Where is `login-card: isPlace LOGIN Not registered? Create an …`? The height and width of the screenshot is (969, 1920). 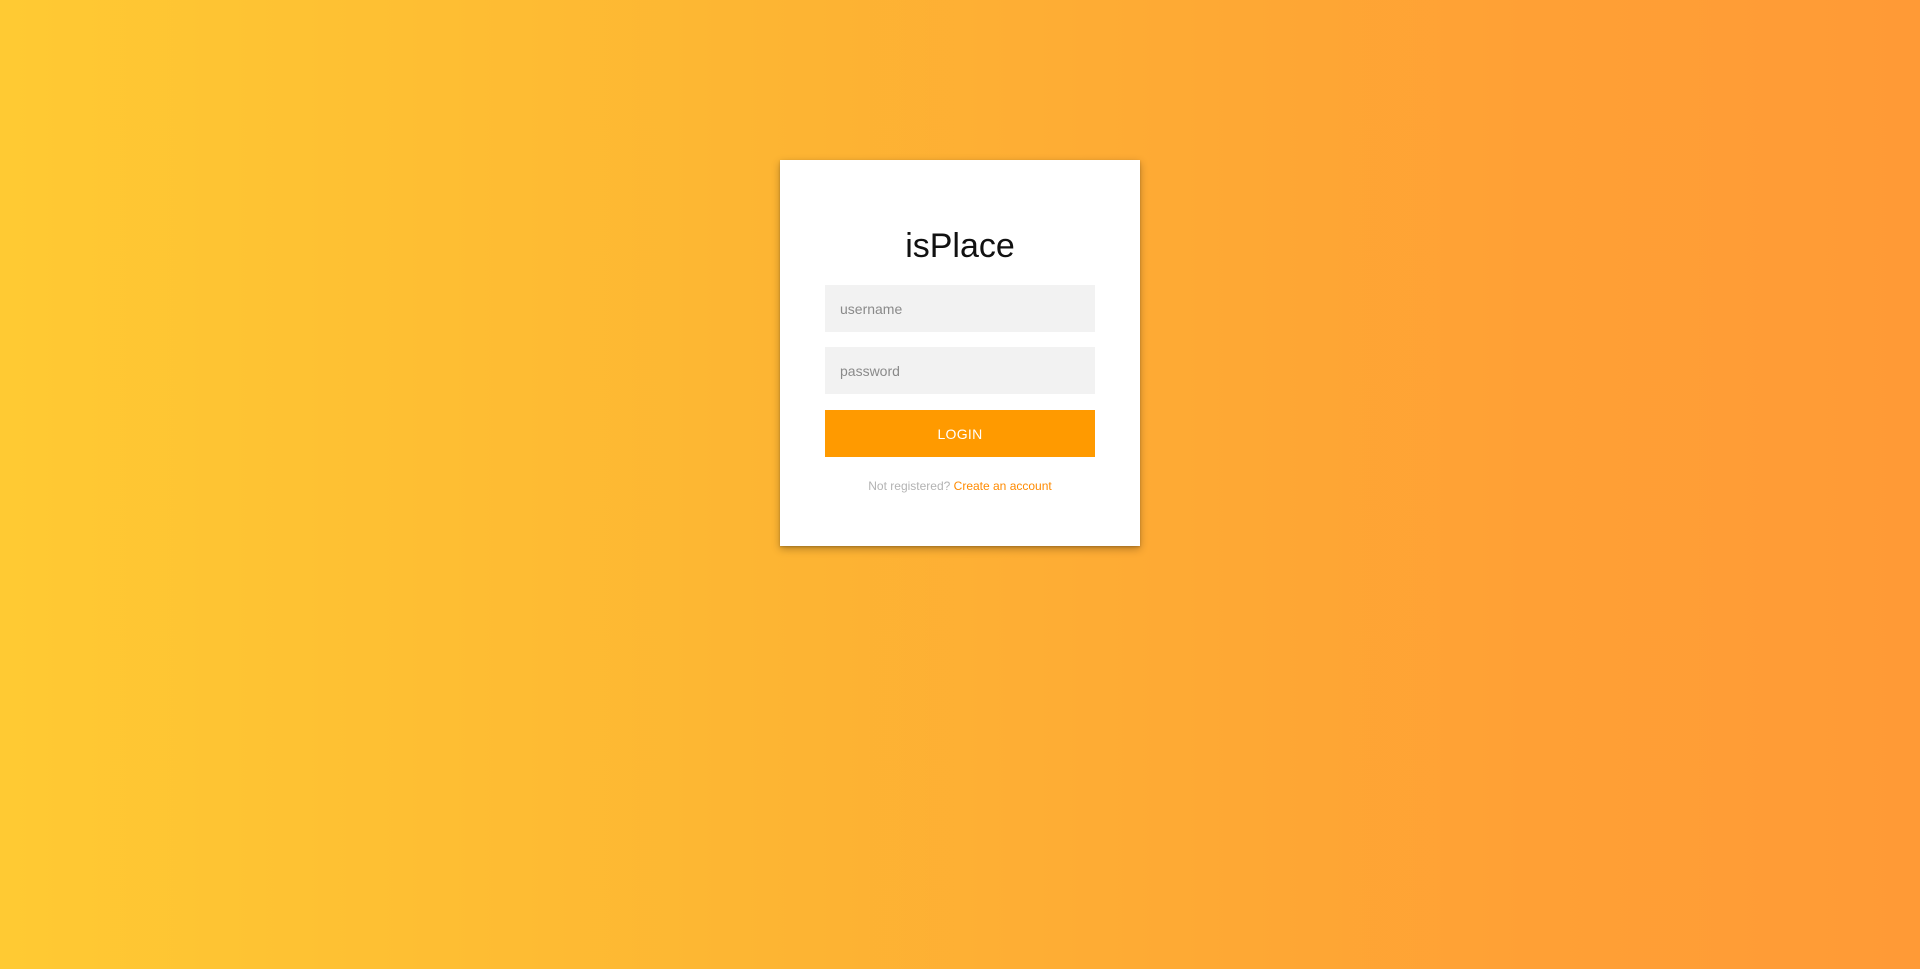 login-card: isPlace LOGIN Not registered? Create an … is located at coordinates (960, 353).